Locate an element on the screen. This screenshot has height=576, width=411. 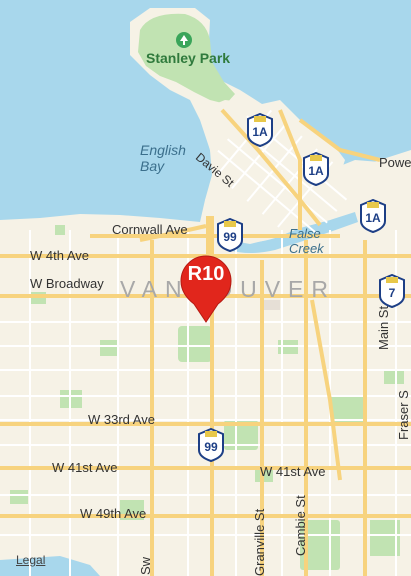
water-label-english-bay: English Bay is located at coordinates (163, 158).